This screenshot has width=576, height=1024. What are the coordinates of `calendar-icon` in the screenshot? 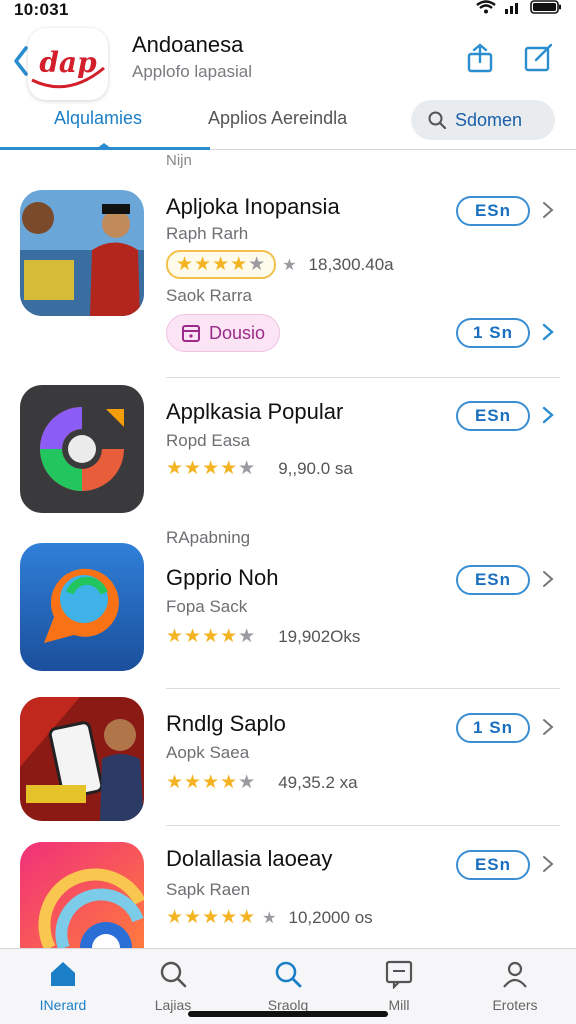 It's located at (191, 333).